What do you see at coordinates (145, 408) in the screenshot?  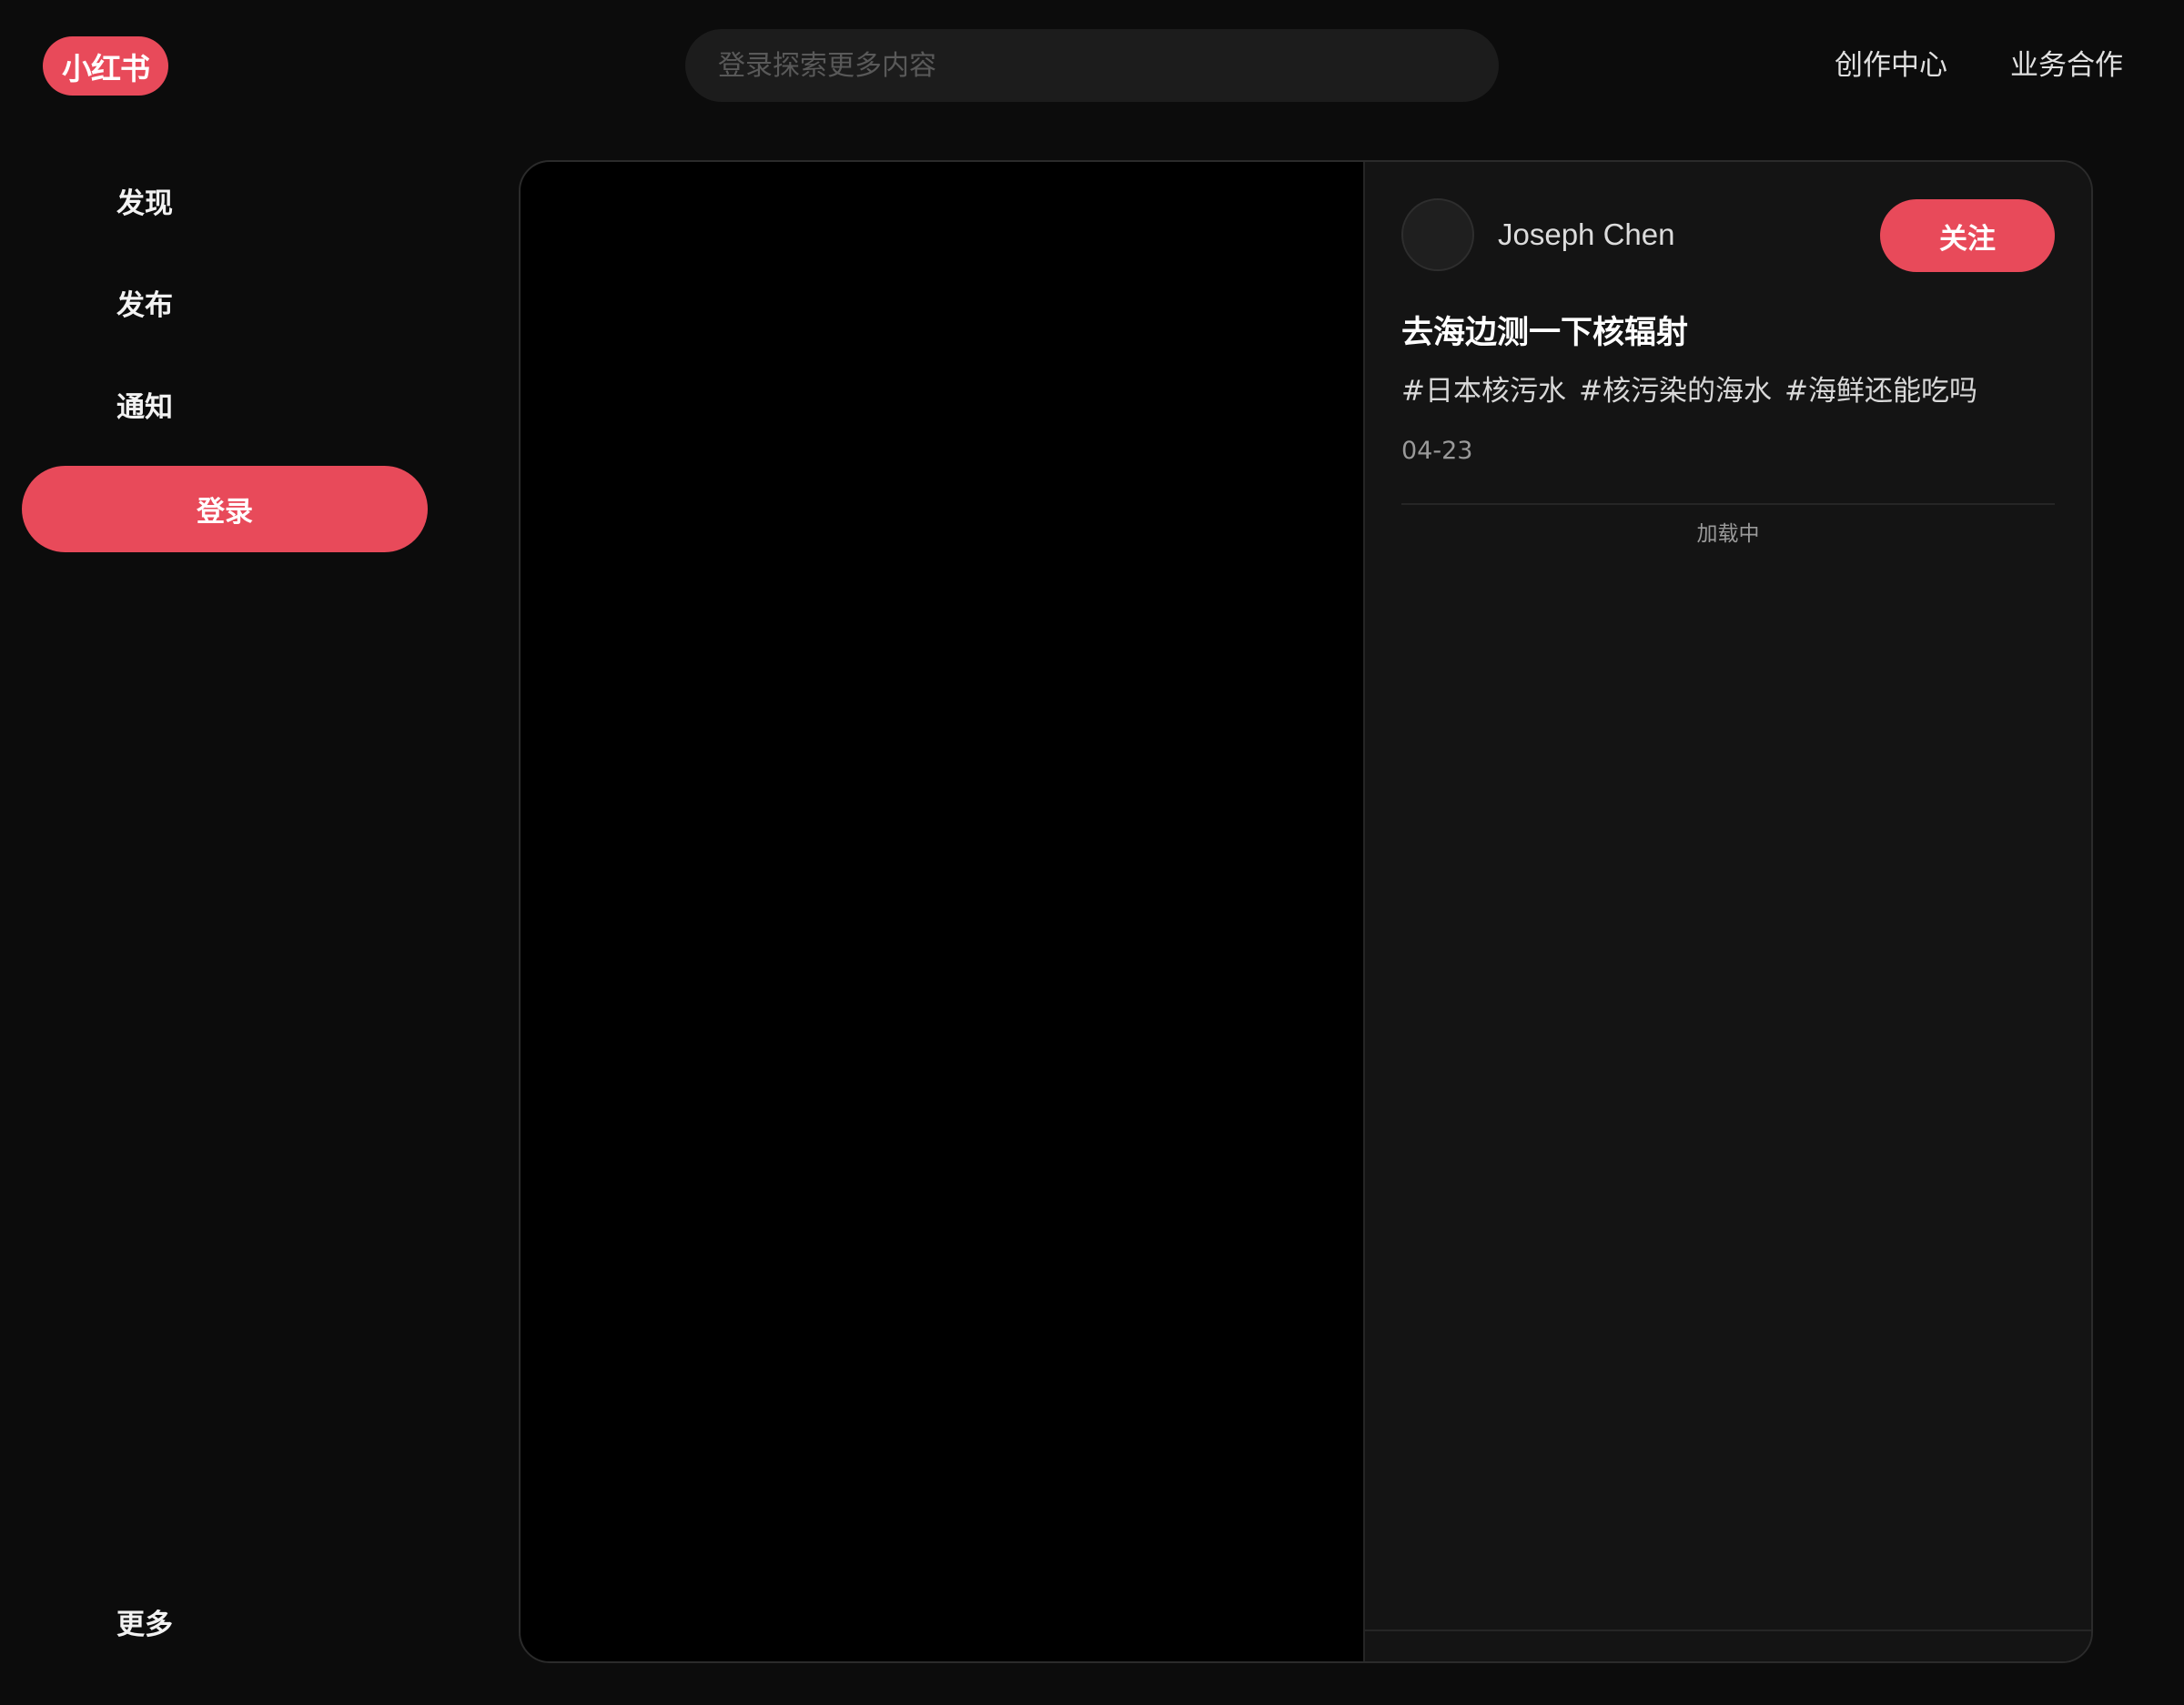 I see `sidebar-item-notifications: 通知` at bounding box center [145, 408].